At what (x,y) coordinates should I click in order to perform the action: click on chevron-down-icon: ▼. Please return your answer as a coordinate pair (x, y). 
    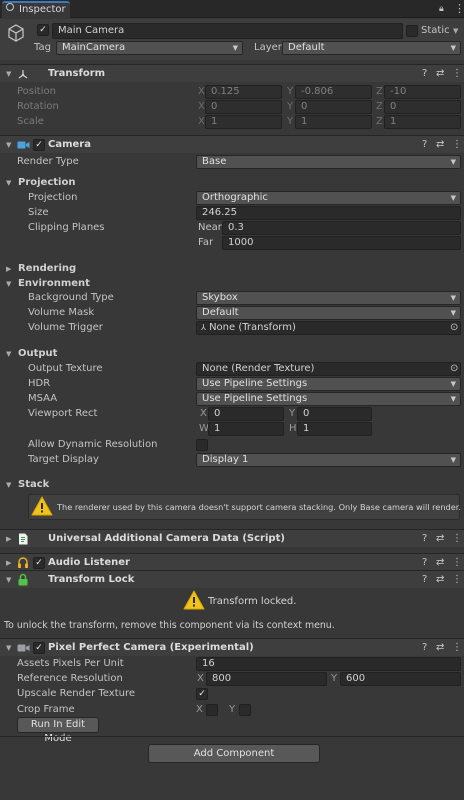
    Looking at the image, I should click on (453, 298).